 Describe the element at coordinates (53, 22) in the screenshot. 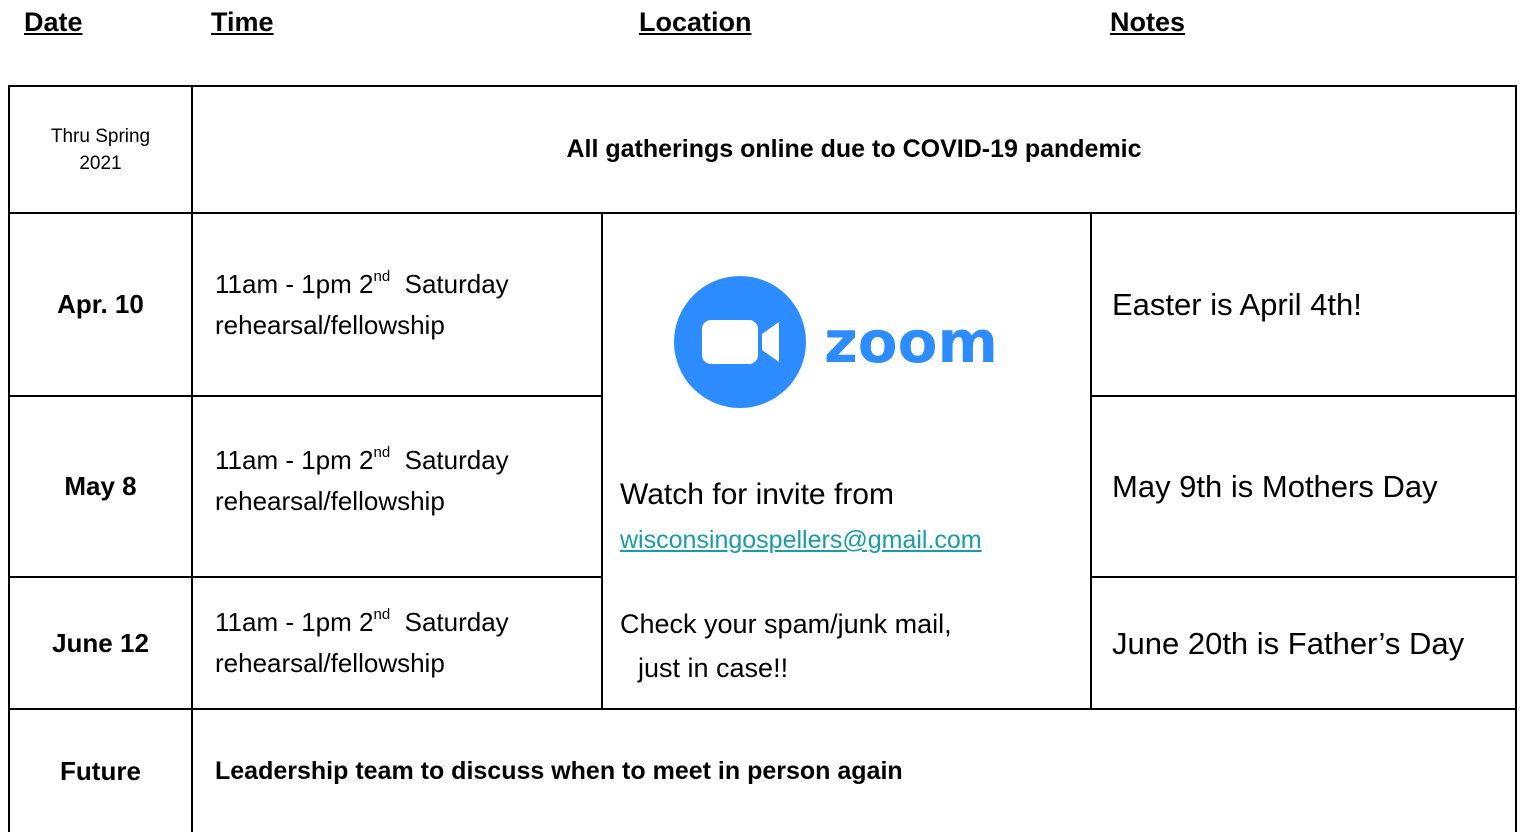

I see `header-date: Date` at that location.